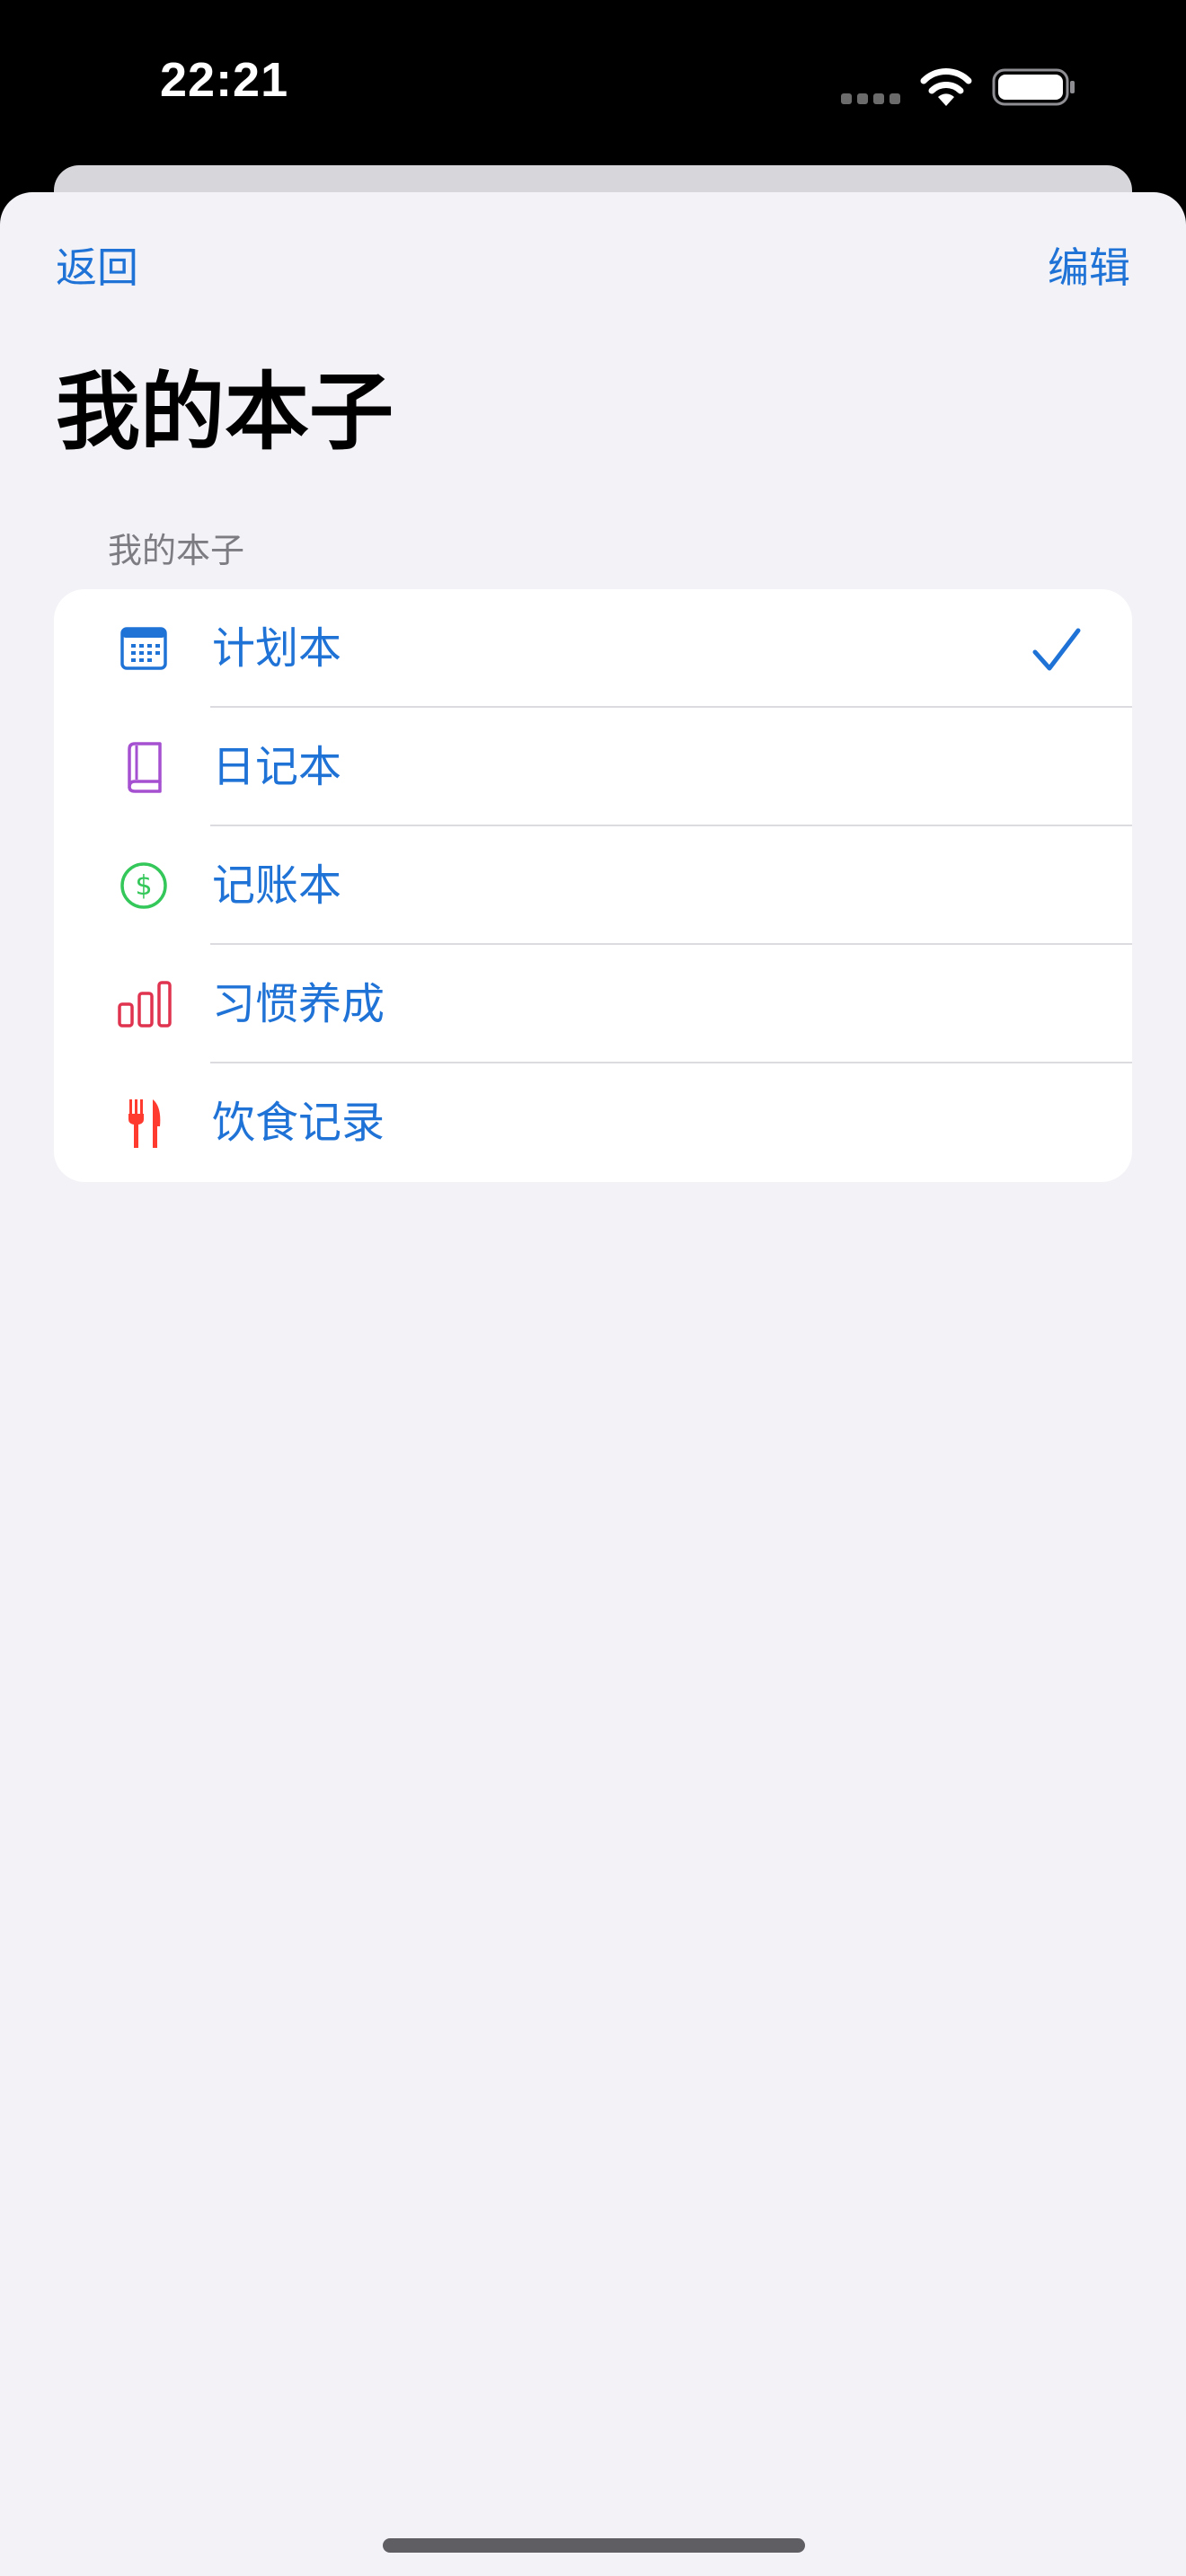  Describe the element at coordinates (144, 1123) in the screenshot. I see `fork-knife-icon` at that location.